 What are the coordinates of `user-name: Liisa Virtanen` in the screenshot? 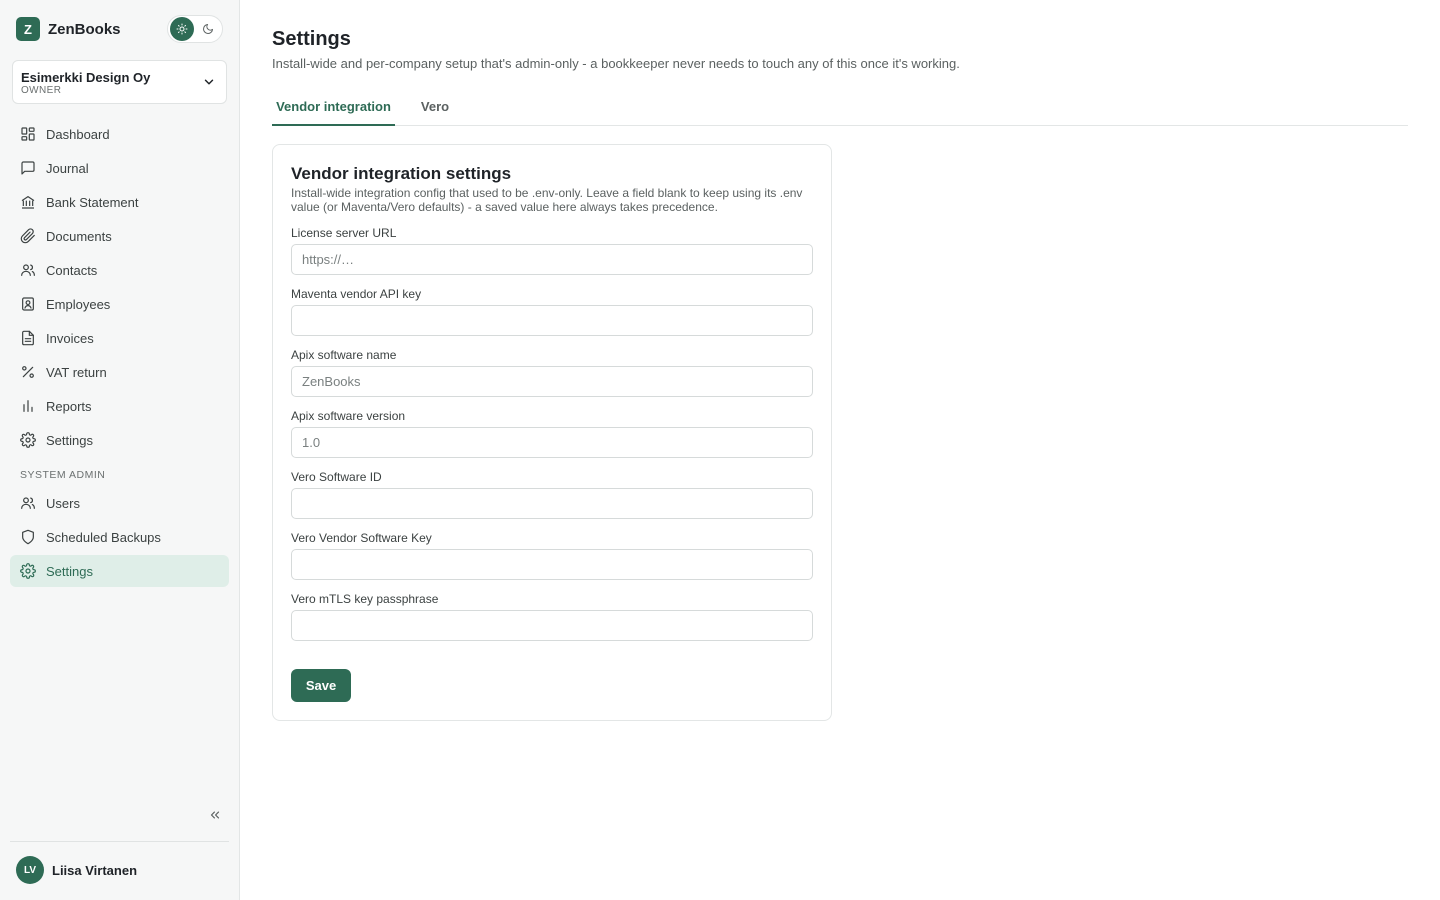 It's located at (95, 870).